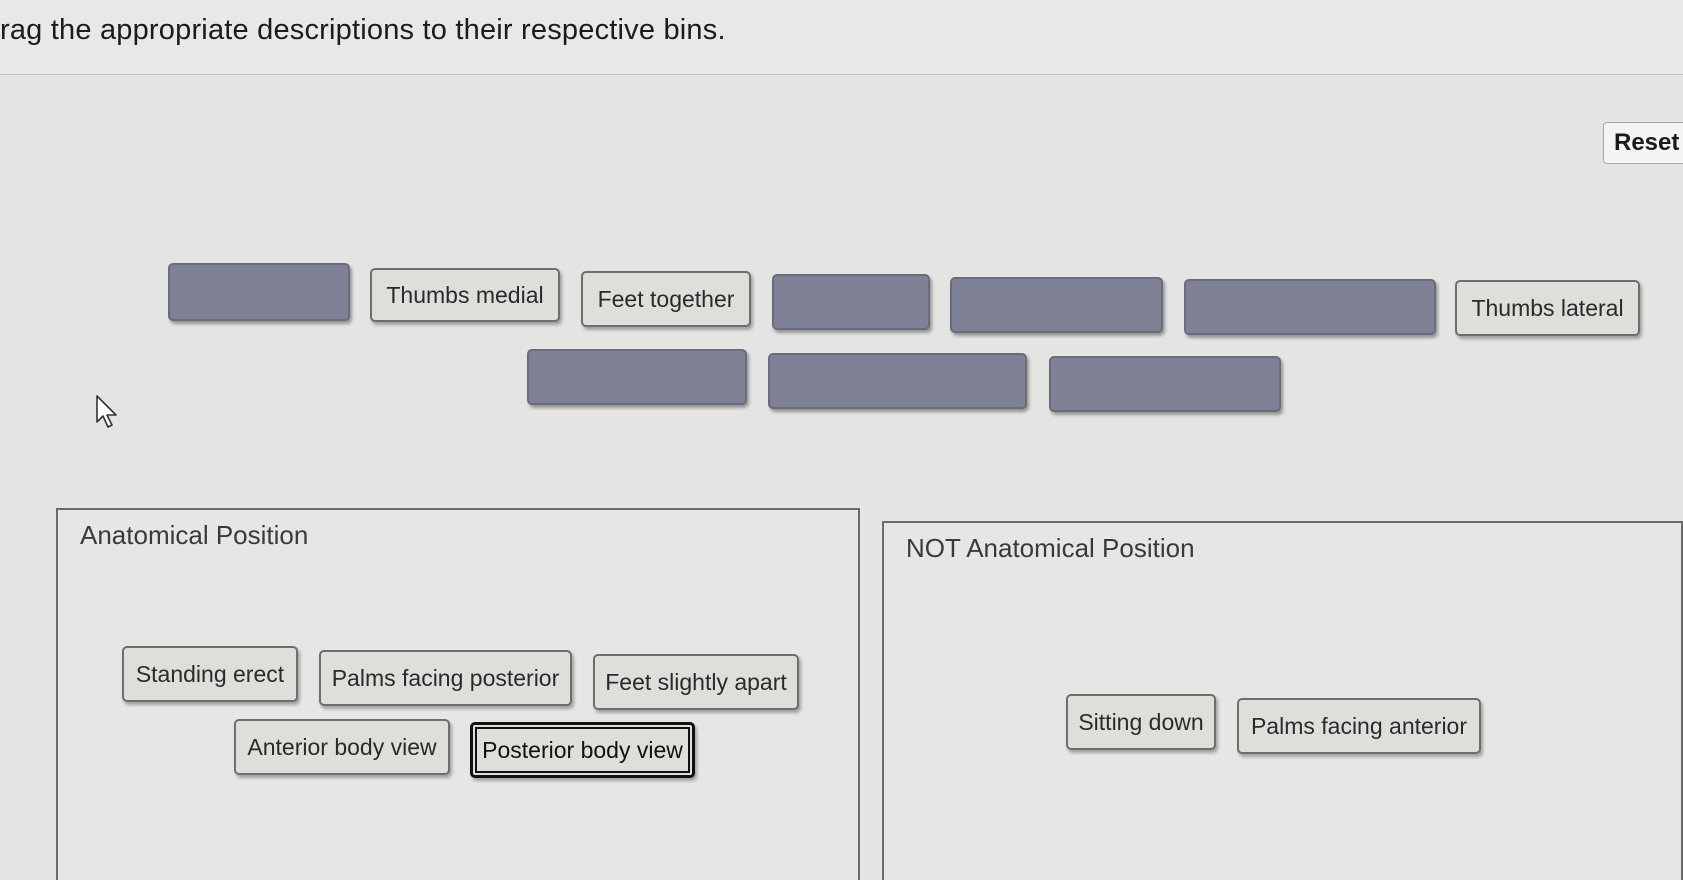  What do you see at coordinates (342, 747) in the screenshot?
I see `chip-anterior-body-view: Anterior body view` at bounding box center [342, 747].